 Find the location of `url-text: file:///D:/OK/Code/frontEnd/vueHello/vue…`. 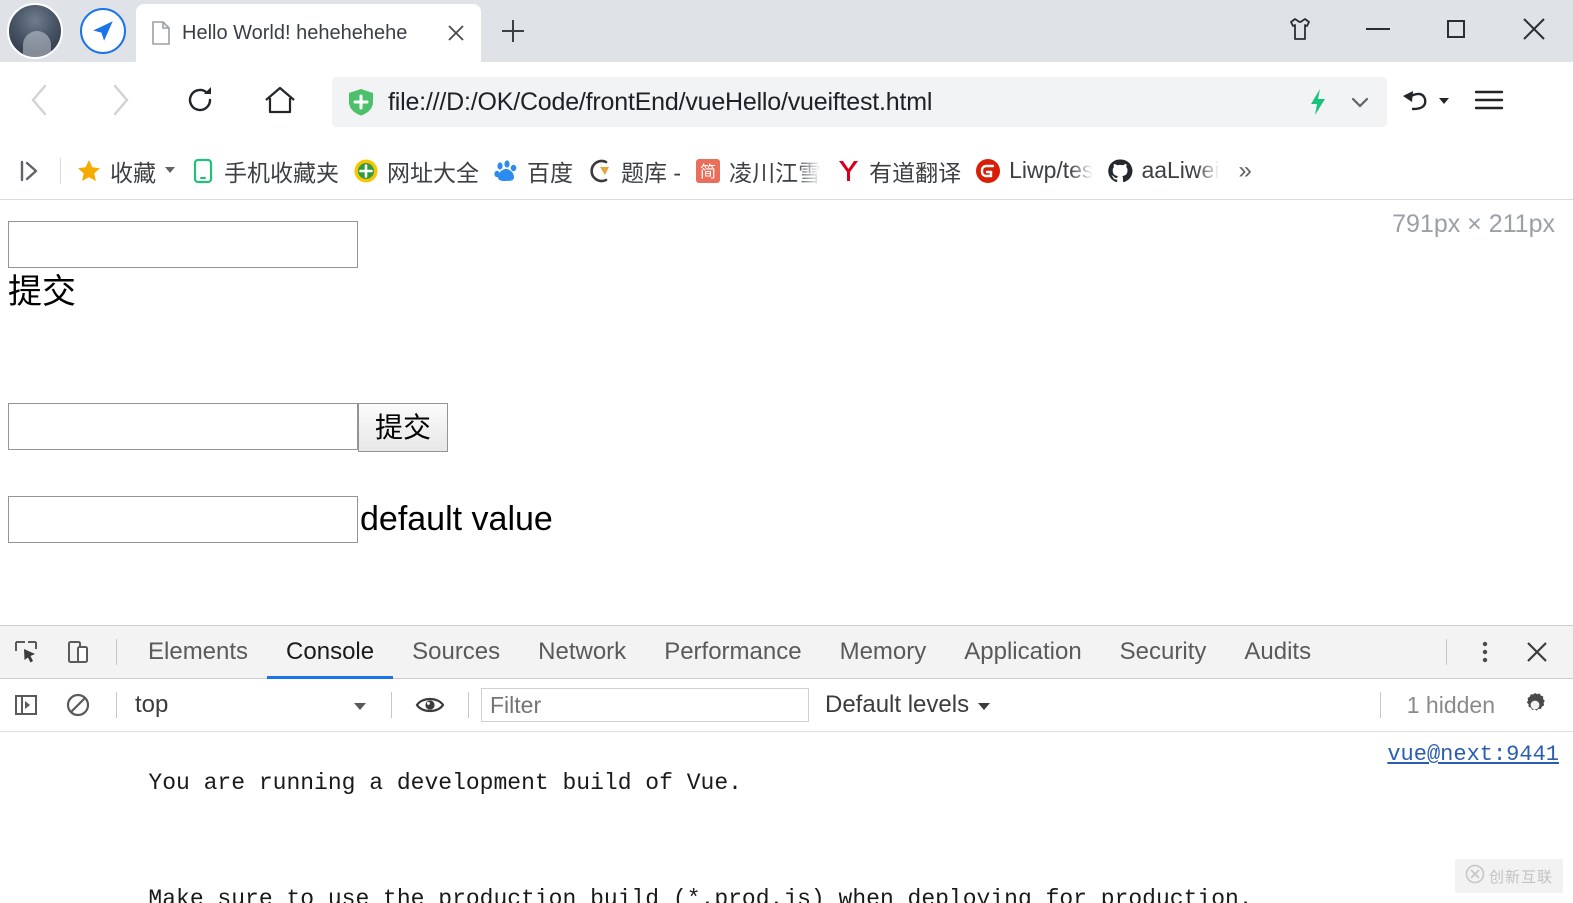

url-text: file:///D:/OK/Code/frontEnd/vueHello/vue… is located at coordinates (660, 101).